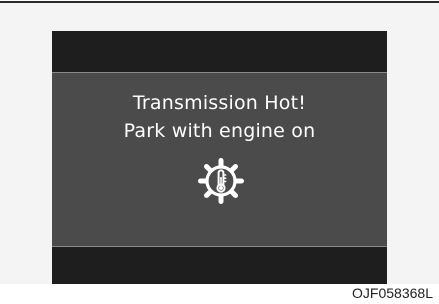  I want to click on warning-instruction: Park with engine on, so click(219, 131).